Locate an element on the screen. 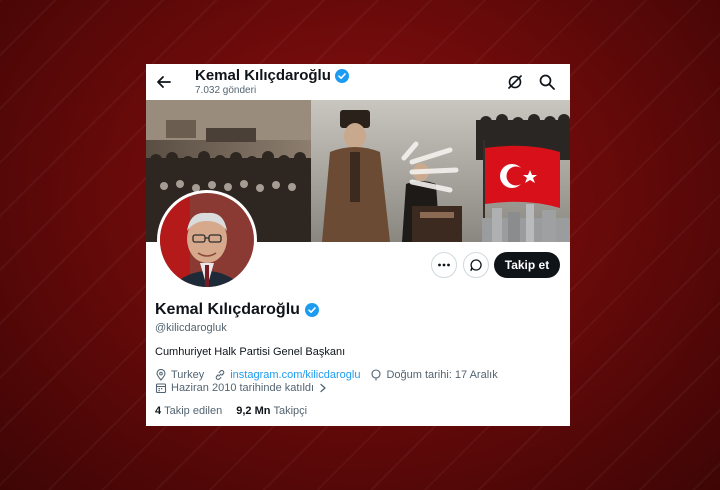  follow-button: Takip et is located at coordinates (527, 265).